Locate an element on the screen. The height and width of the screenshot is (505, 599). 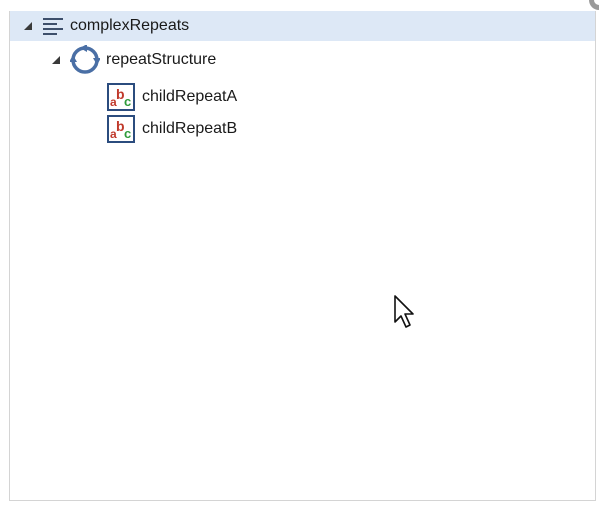
document-lines-icon is located at coordinates (53, 26).